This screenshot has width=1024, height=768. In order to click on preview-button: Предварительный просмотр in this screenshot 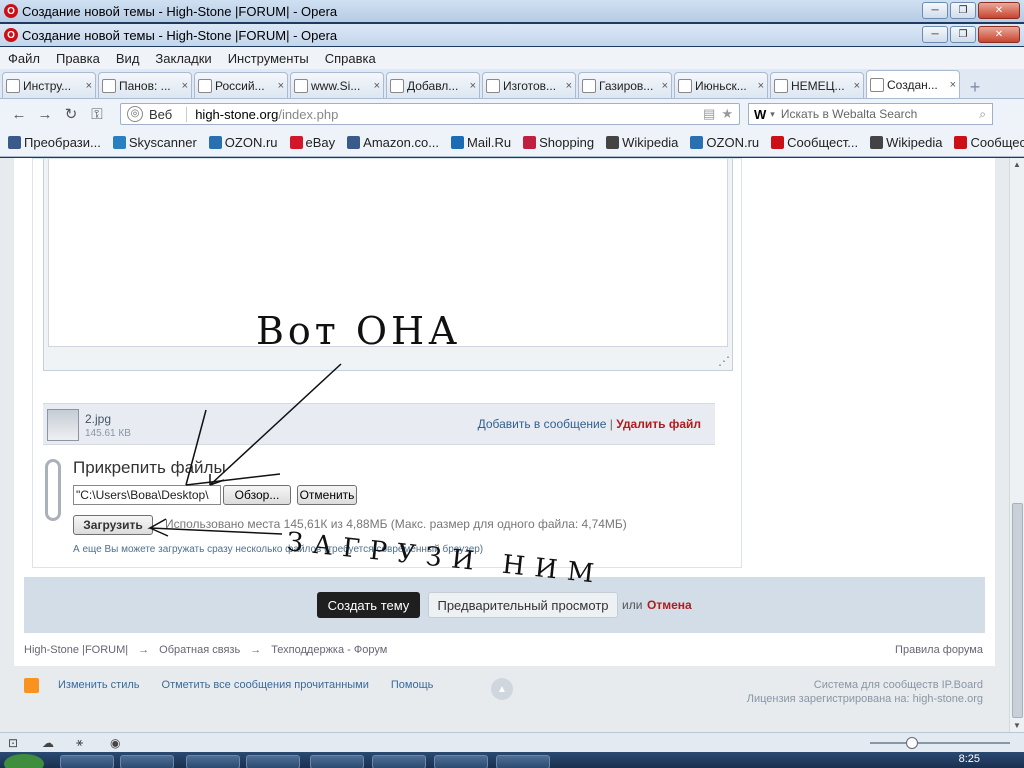, I will do `click(523, 605)`.